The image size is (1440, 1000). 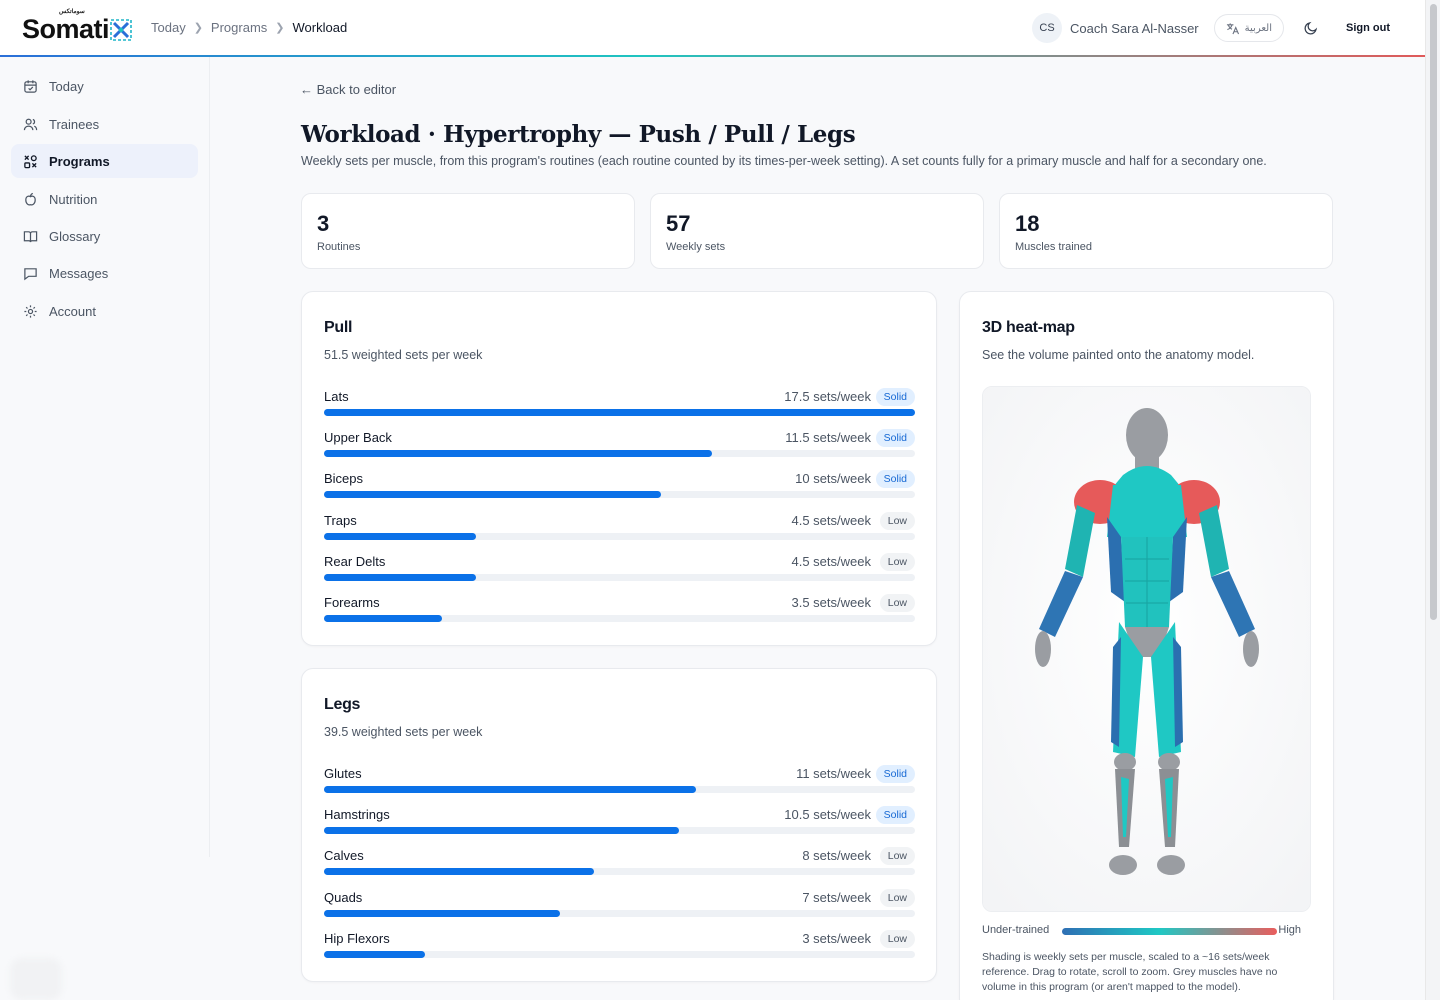 I want to click on muscle-name: Lats, so click(x=336, y=396).